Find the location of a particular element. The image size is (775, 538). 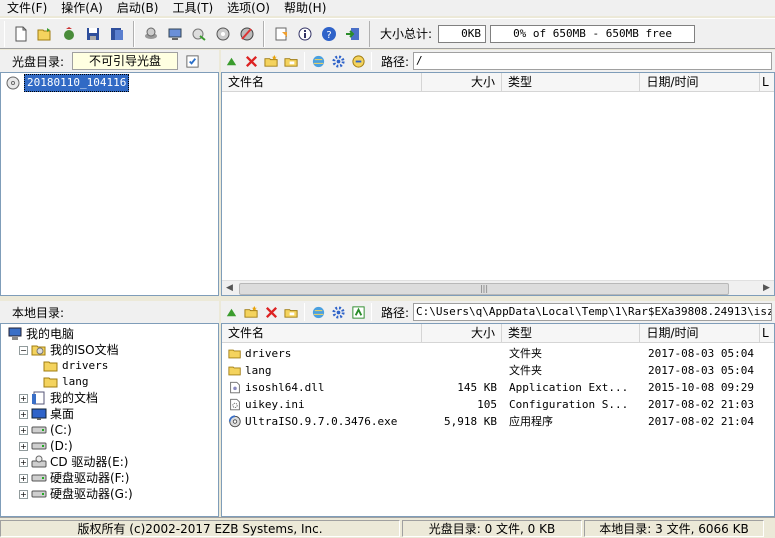

local-delete-button is located at coordinates (271, 312).